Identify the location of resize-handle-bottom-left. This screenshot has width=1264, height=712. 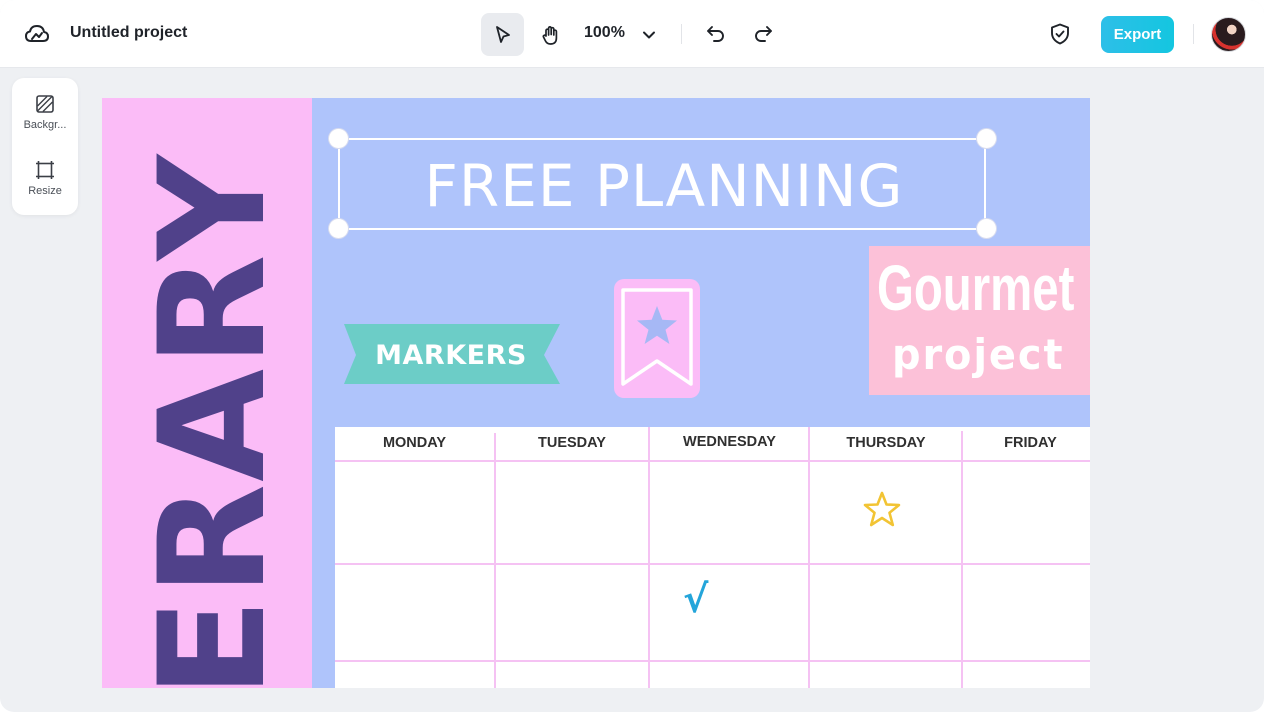
(338, 228).